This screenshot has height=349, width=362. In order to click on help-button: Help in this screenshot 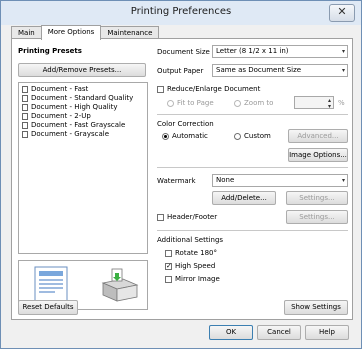, I will do `click(327, 332)`.